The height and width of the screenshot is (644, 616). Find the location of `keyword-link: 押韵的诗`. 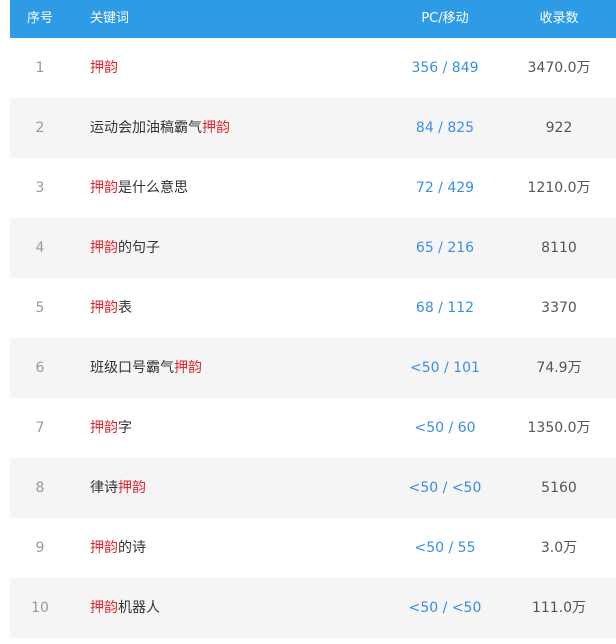

keyword-link: 押韵的诗 is located at coordinates (118, 548).